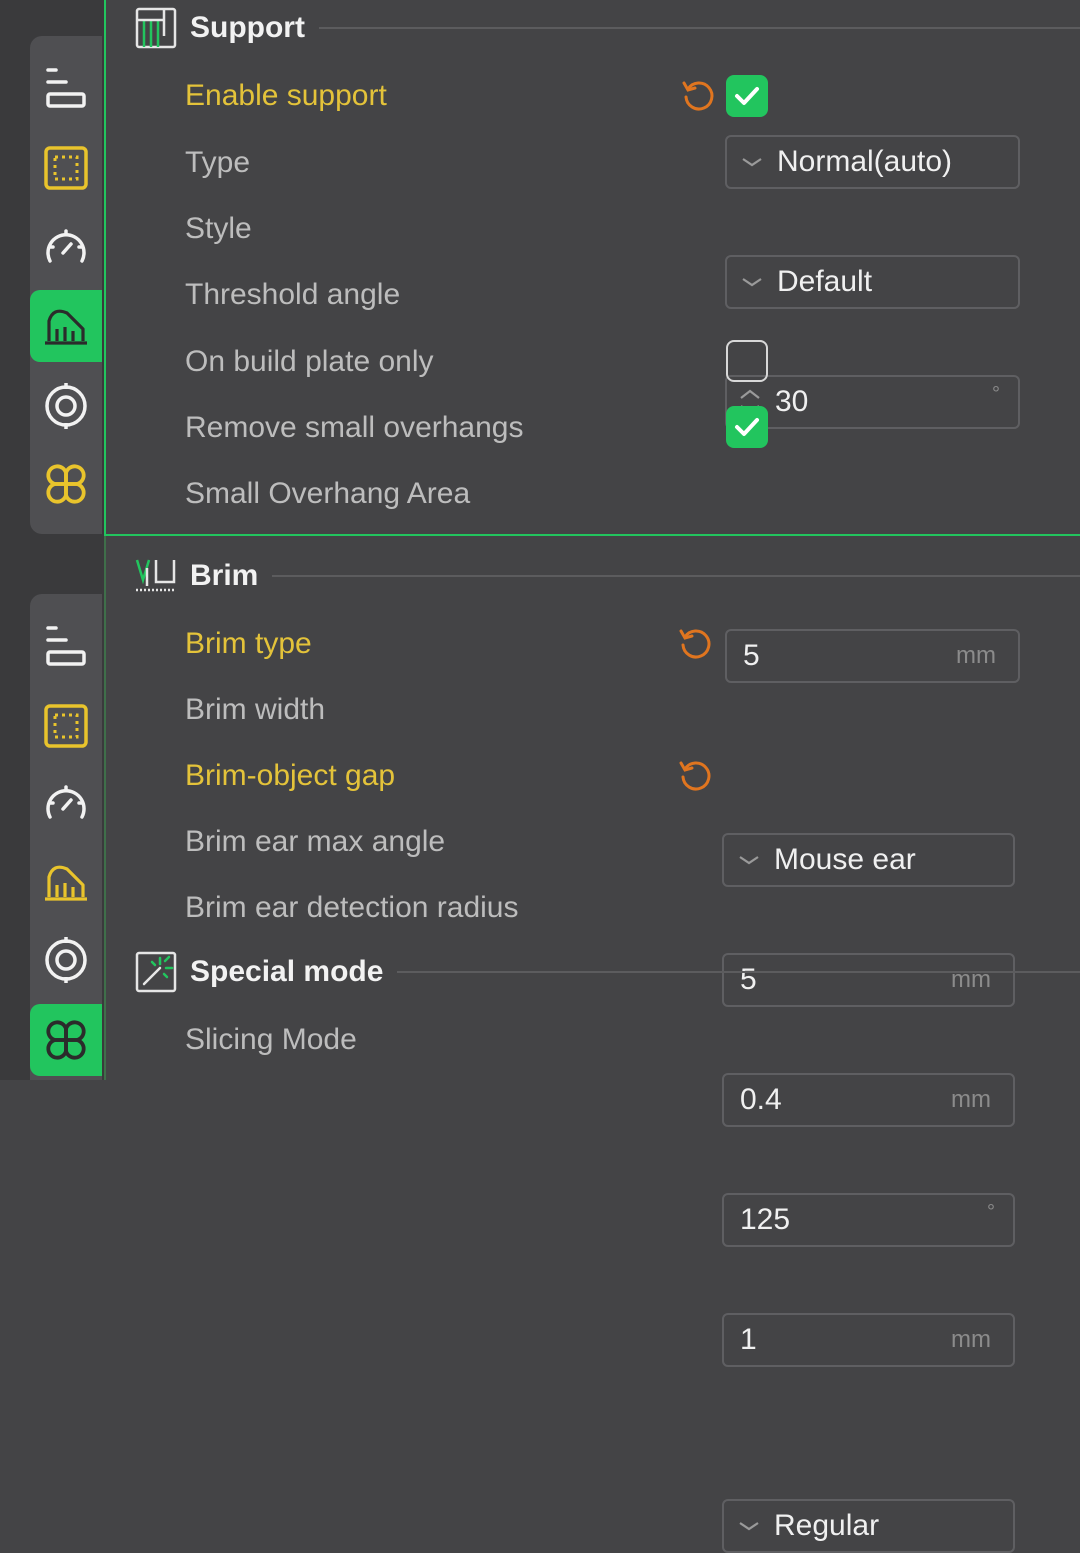 This screenshot has width=1080, height=1553. I want to click on brim-type-label: Brim type, so click(248, 643).